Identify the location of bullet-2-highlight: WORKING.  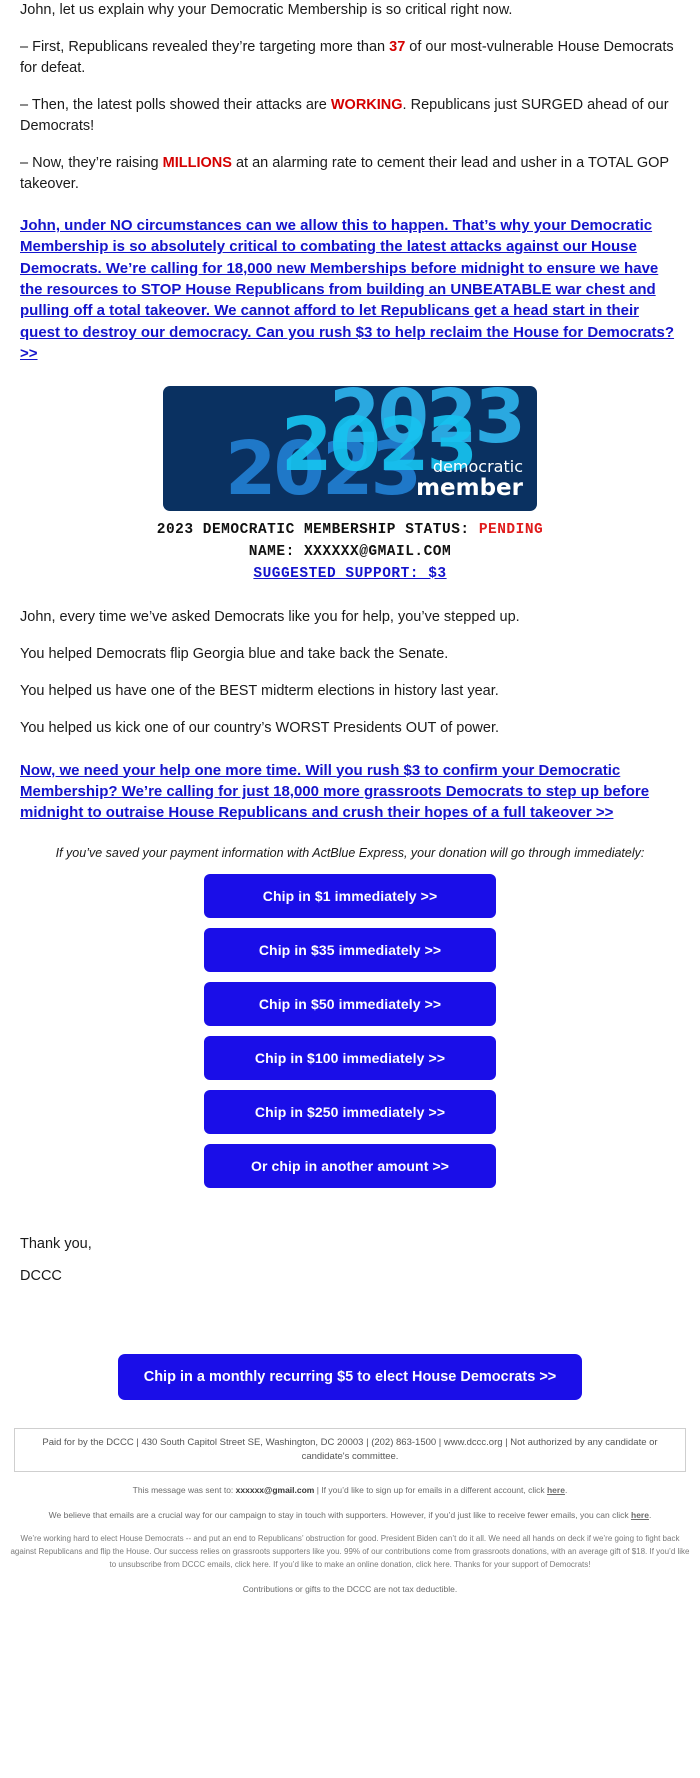
(366, 105).